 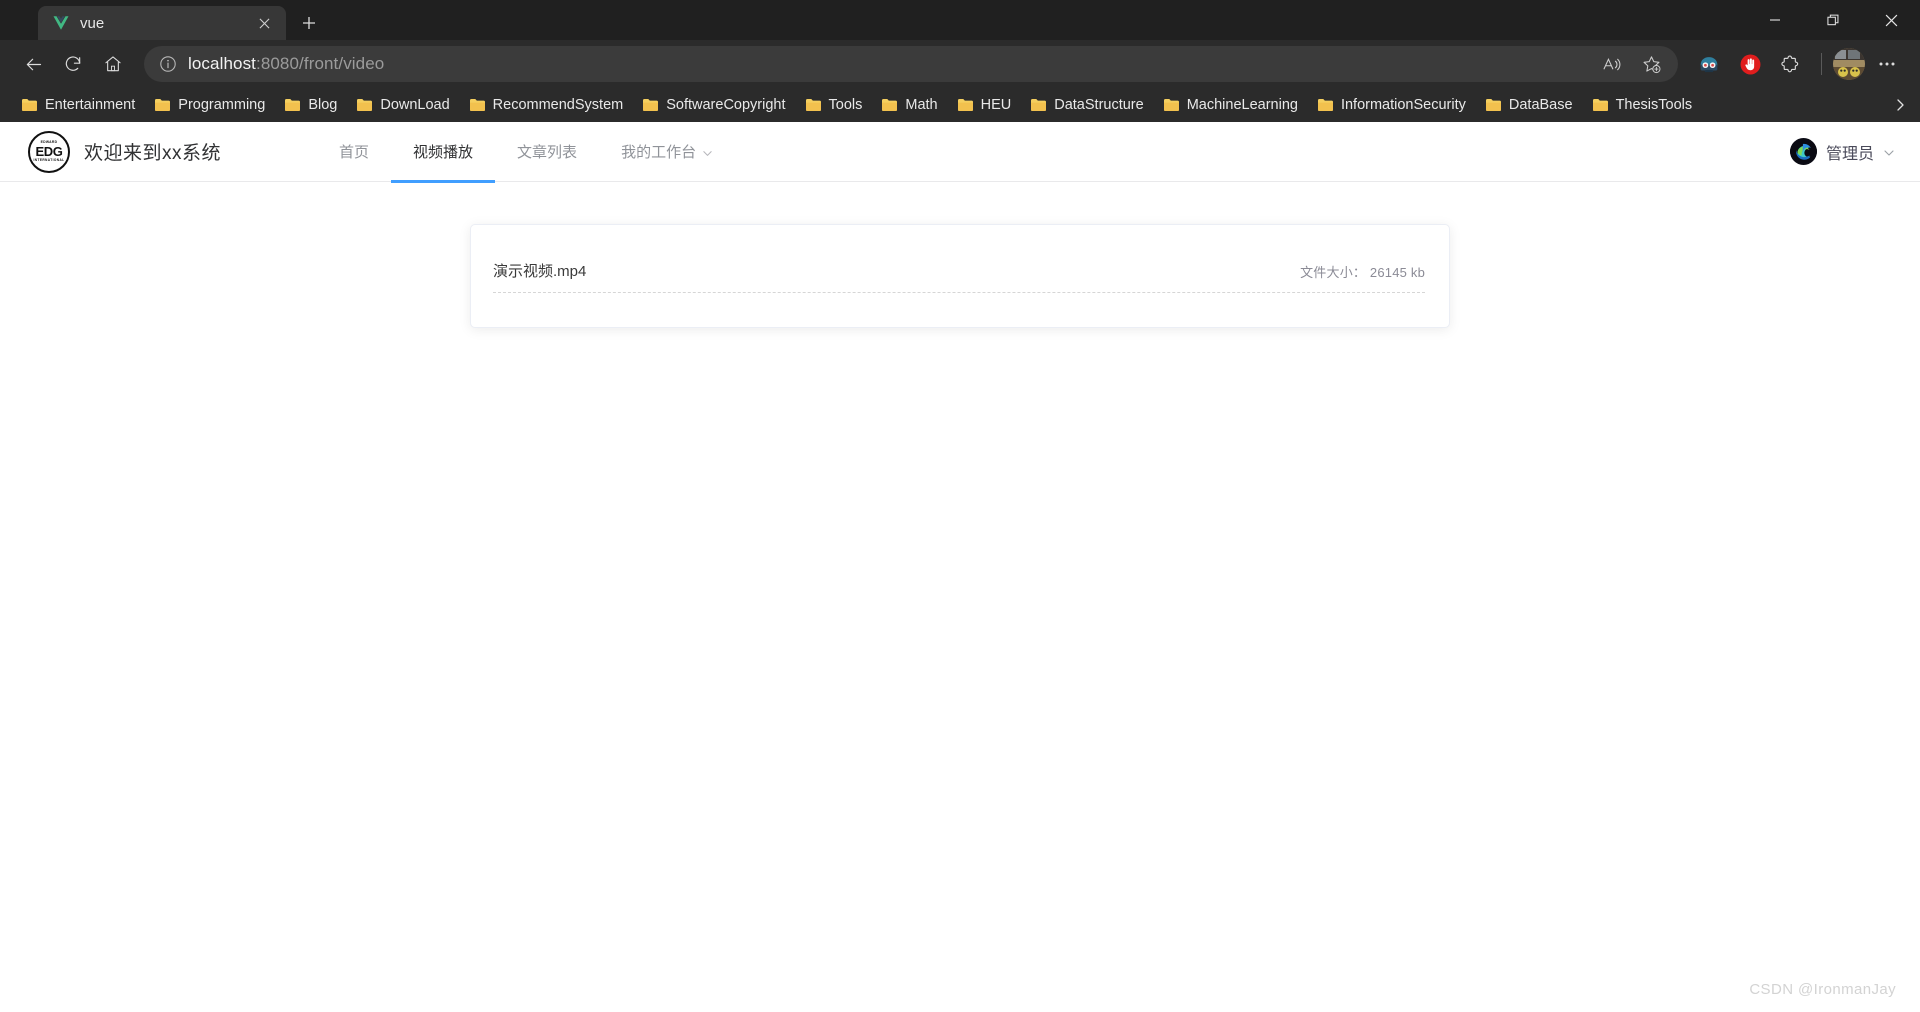 I want to click on logo-main-text: EDG, so click(x=49, y=152).